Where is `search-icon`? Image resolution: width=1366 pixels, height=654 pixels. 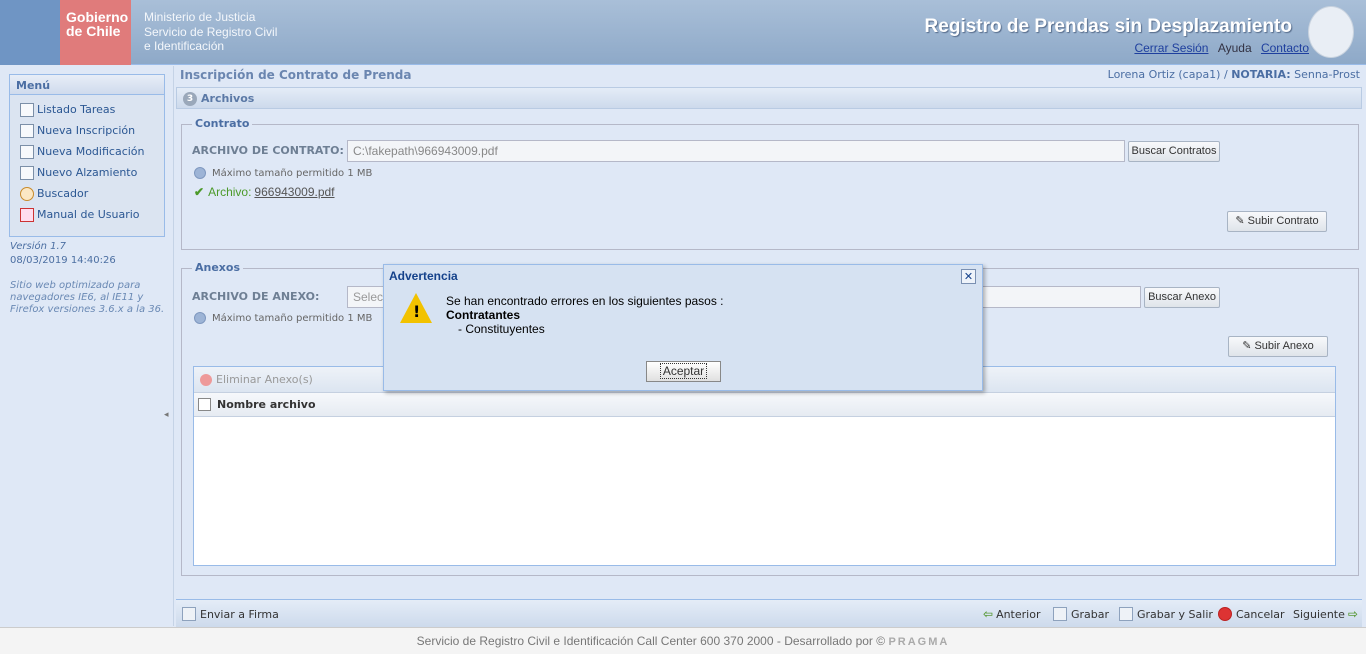 search-icon is located at coordinates (27, 193).